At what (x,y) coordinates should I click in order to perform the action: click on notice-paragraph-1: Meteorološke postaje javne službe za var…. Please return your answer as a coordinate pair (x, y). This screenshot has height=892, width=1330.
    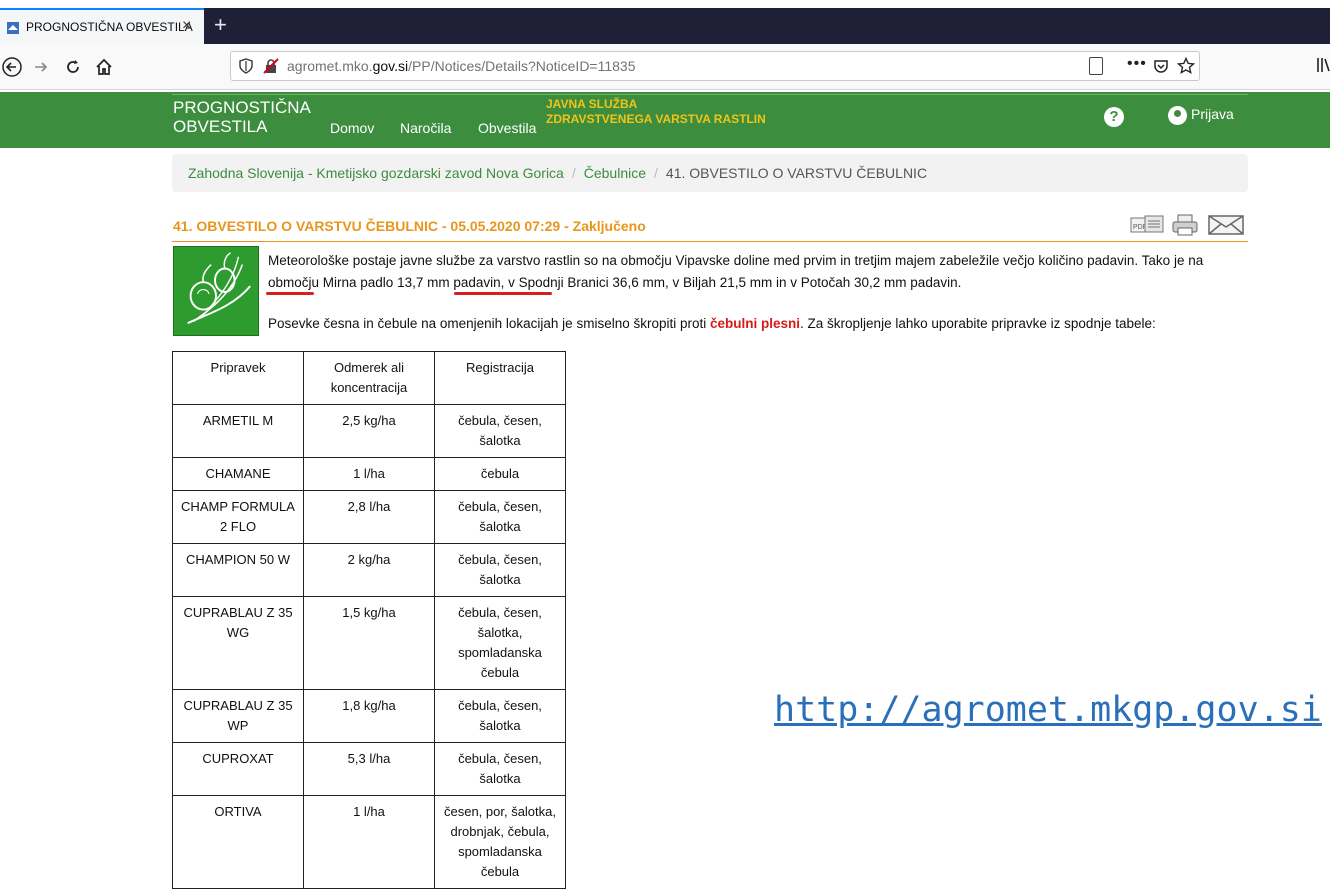
    Looking at the image, I should click on (736, 271).